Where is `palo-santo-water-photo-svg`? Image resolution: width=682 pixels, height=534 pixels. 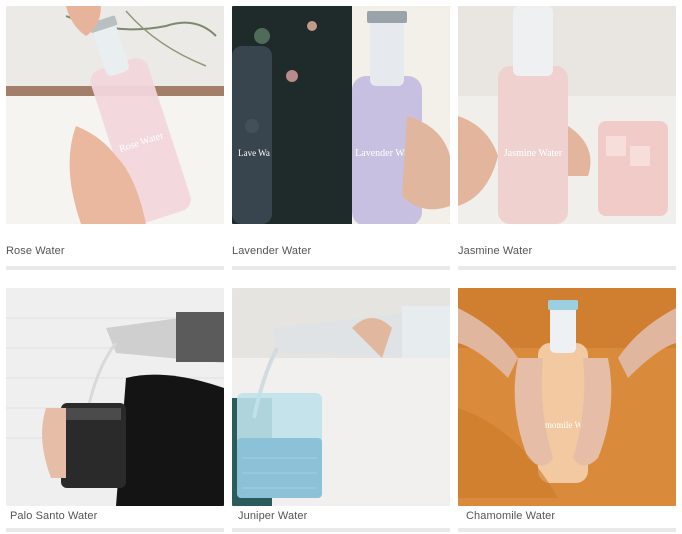 palo-santo-water-photo-svg is located at coordinates (115, 397).